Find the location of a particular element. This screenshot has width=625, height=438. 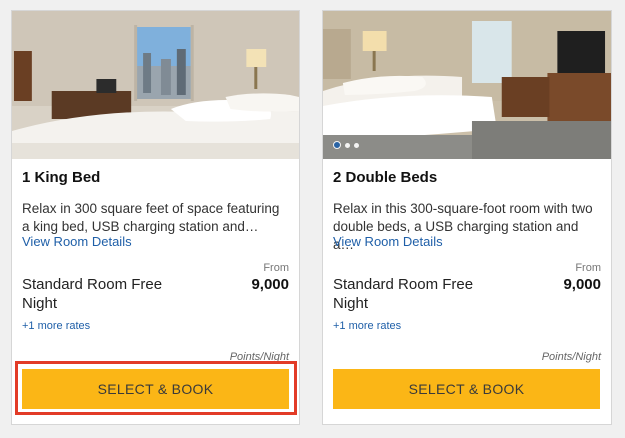

photo-carousel-dots is located at coordinates (346, 145).